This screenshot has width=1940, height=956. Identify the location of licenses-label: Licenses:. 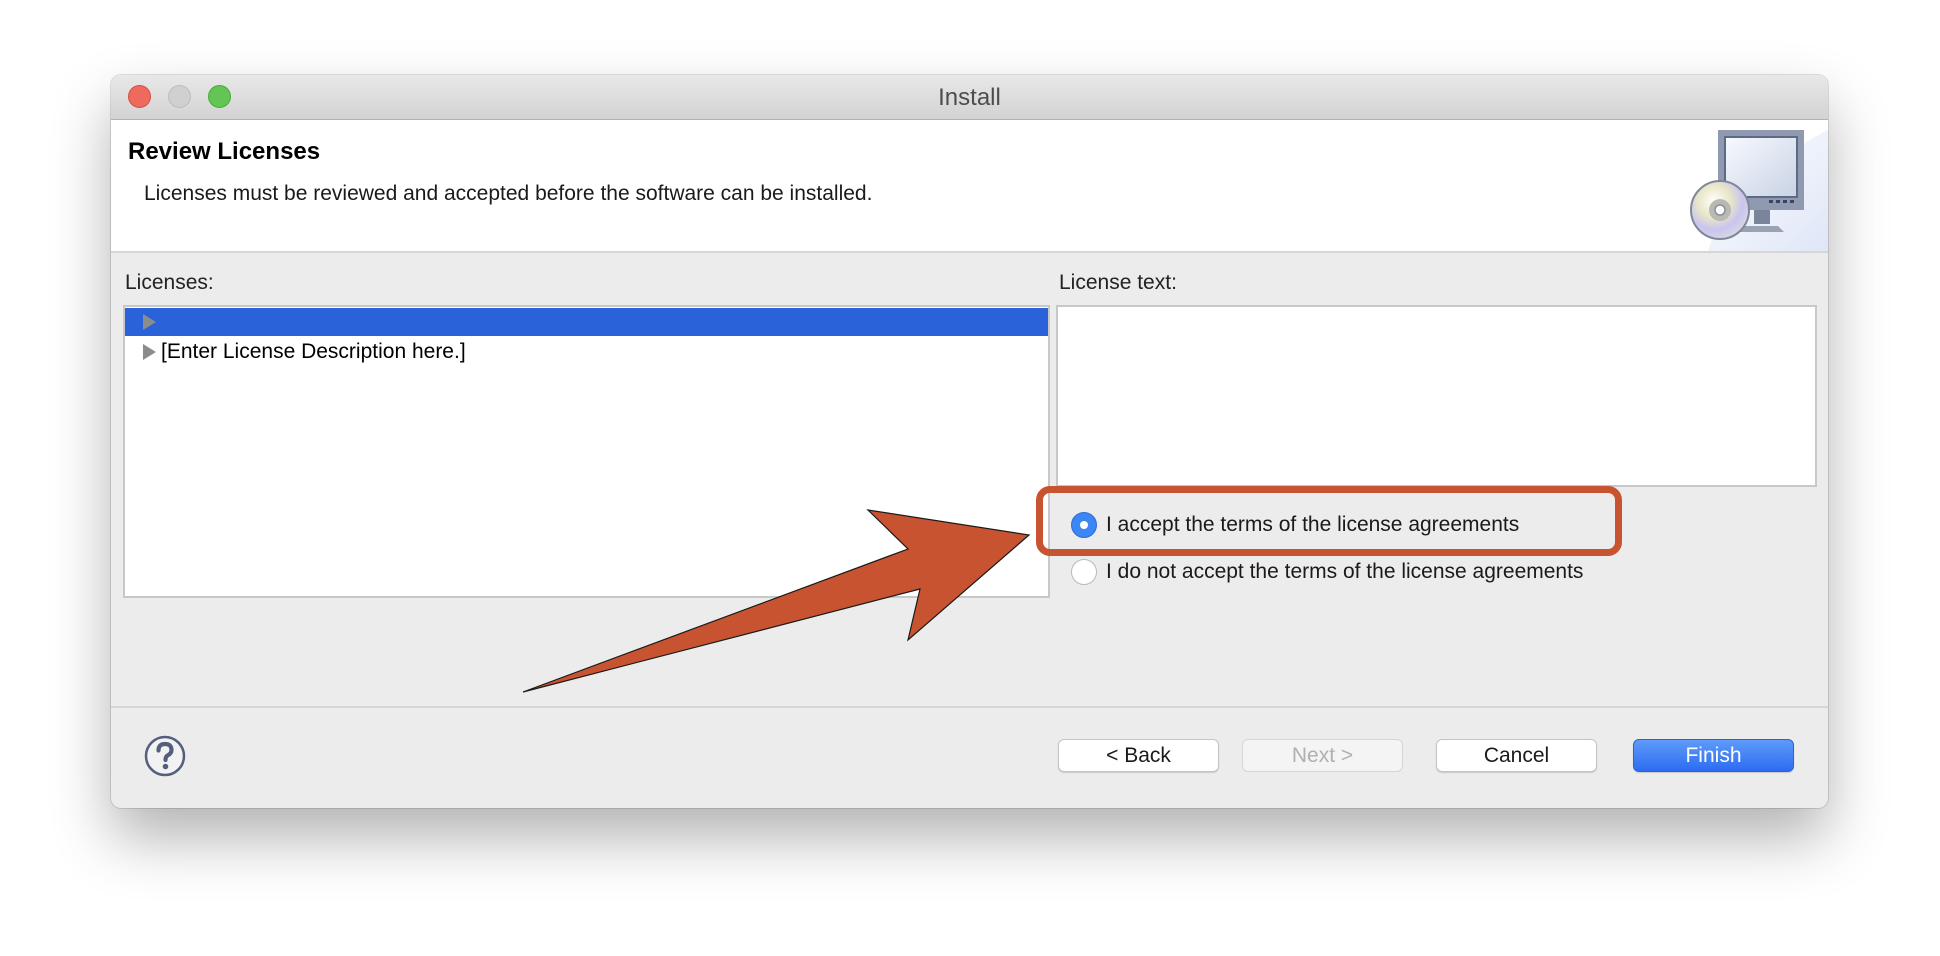
(169, 282).